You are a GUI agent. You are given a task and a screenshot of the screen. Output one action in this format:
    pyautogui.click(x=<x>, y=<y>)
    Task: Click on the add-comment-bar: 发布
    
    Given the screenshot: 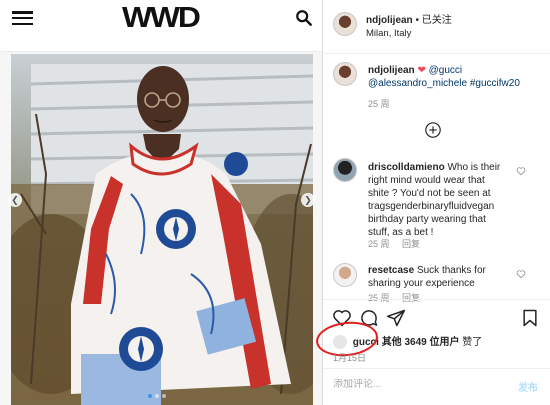 What is the action you would take?
    pyautogui.click(x=436, y=386)
    